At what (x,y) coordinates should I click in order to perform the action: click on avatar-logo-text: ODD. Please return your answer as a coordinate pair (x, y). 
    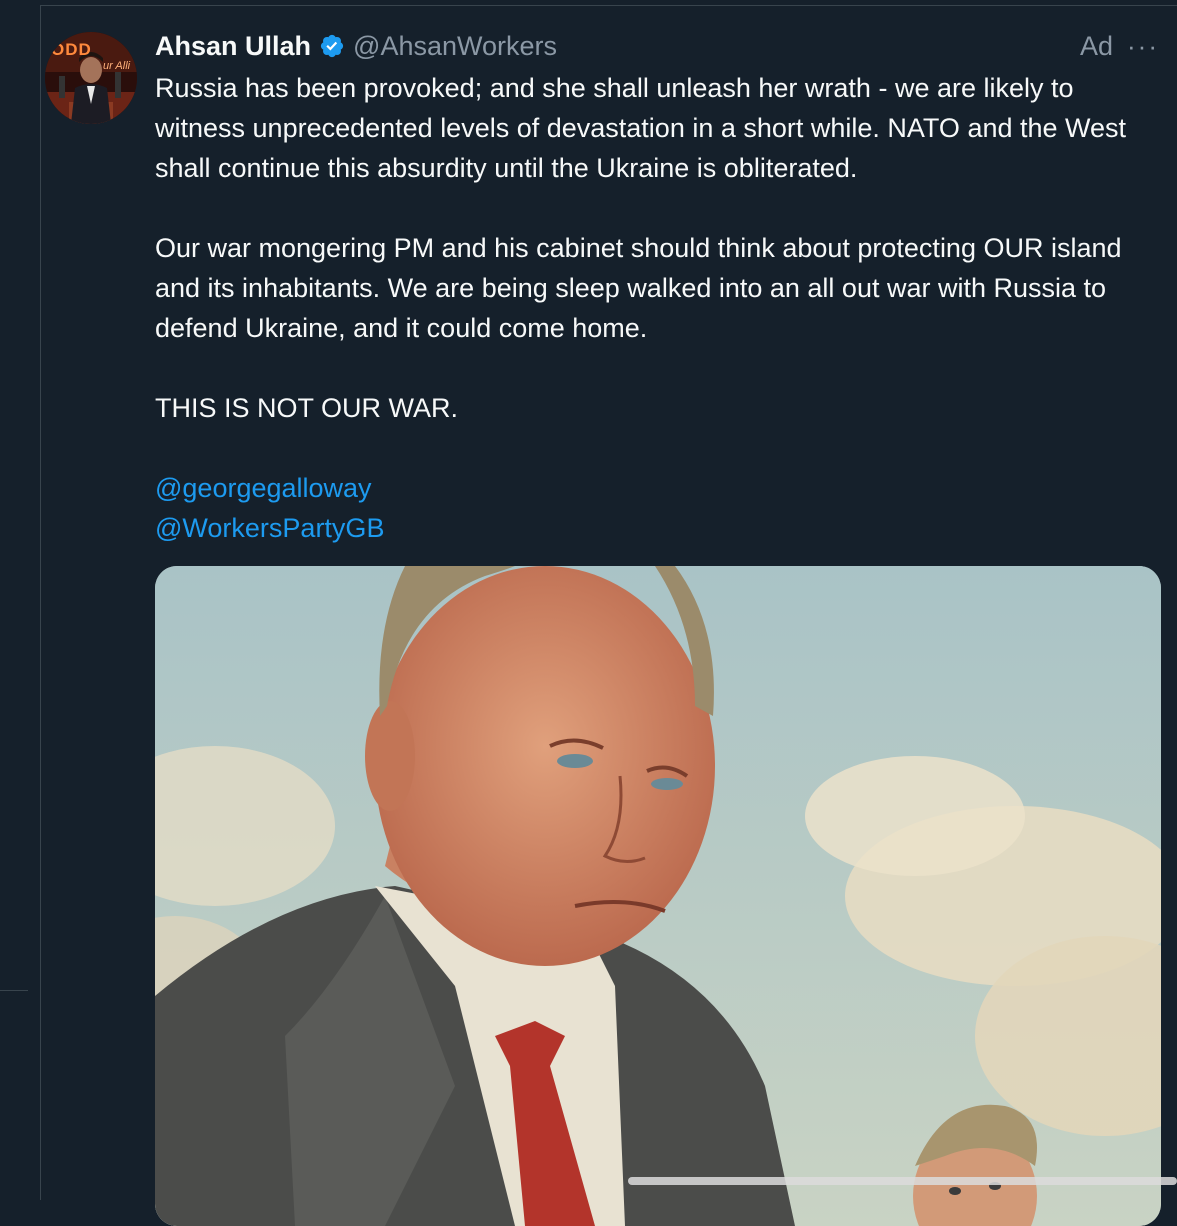
    Looking at the image, I should click on (71, 49).